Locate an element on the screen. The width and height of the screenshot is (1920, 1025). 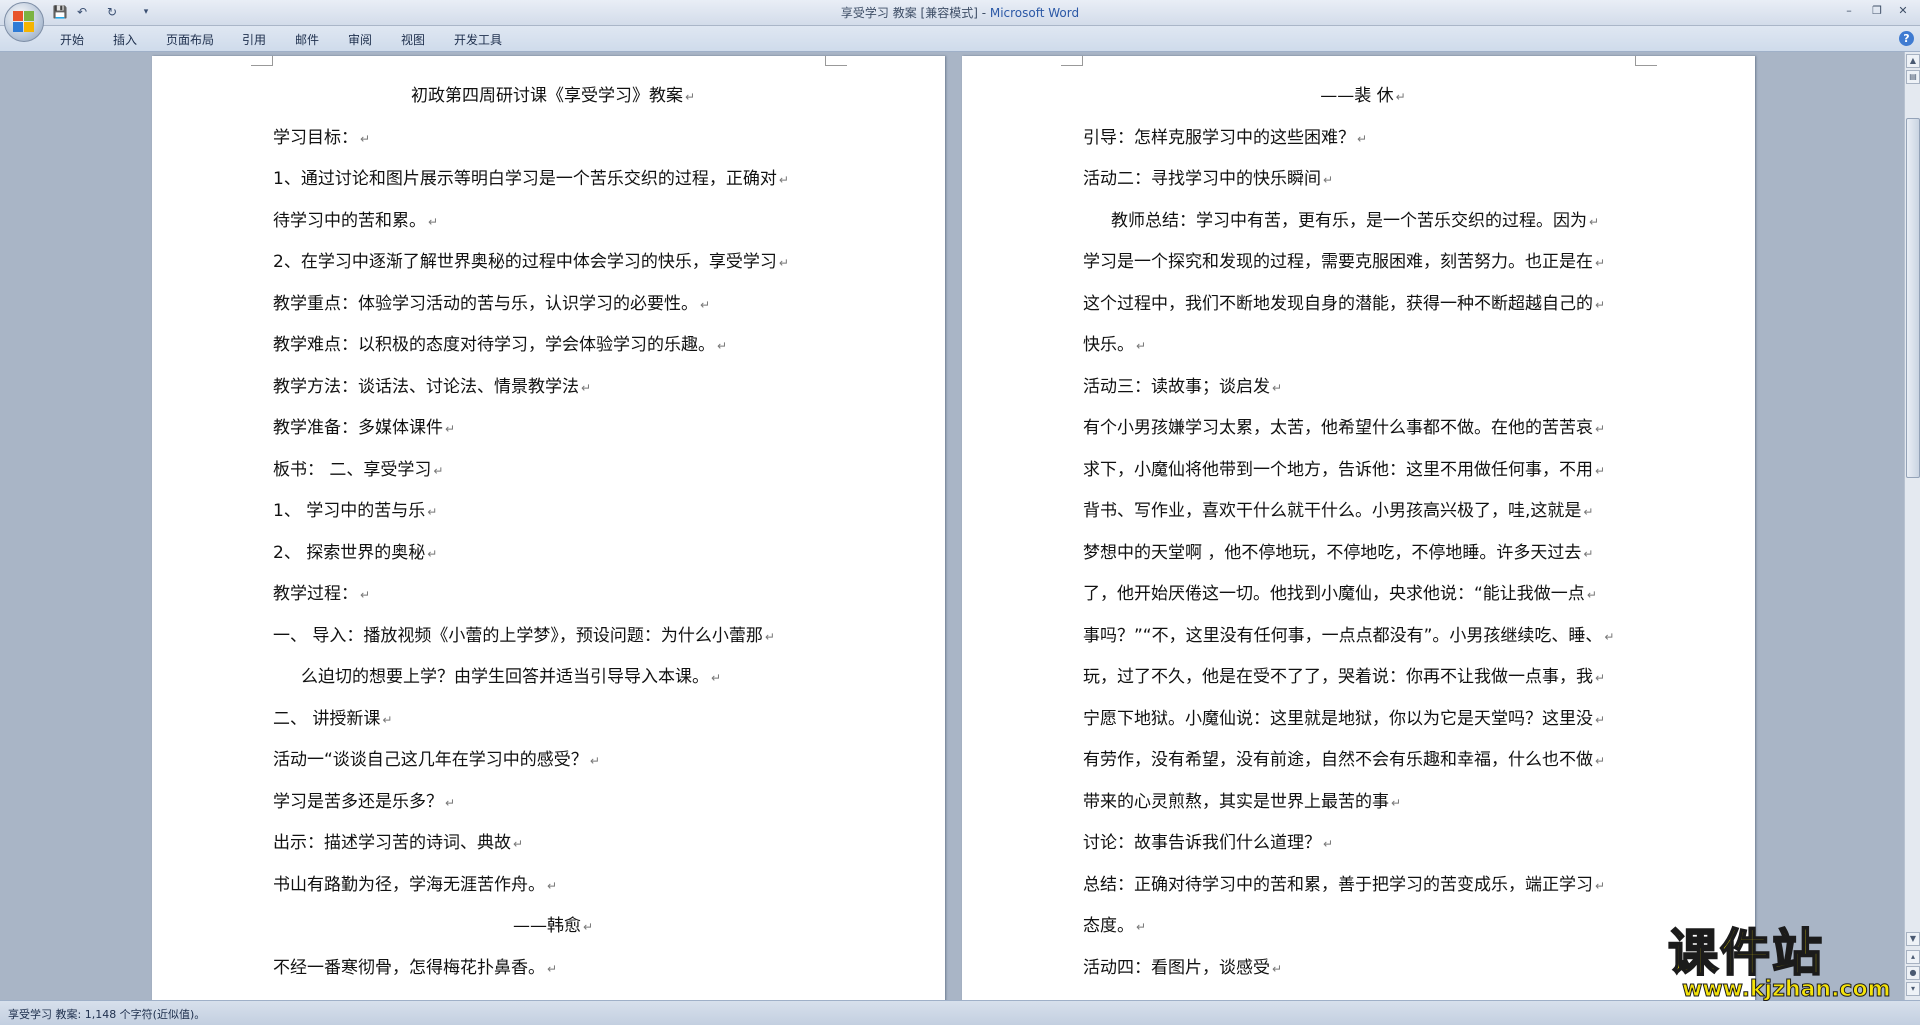
line-text: 教师总结：学习中有苦，更有乐，是一个苦乐交织的过程。因为 is located at coordinates (1349, 220).